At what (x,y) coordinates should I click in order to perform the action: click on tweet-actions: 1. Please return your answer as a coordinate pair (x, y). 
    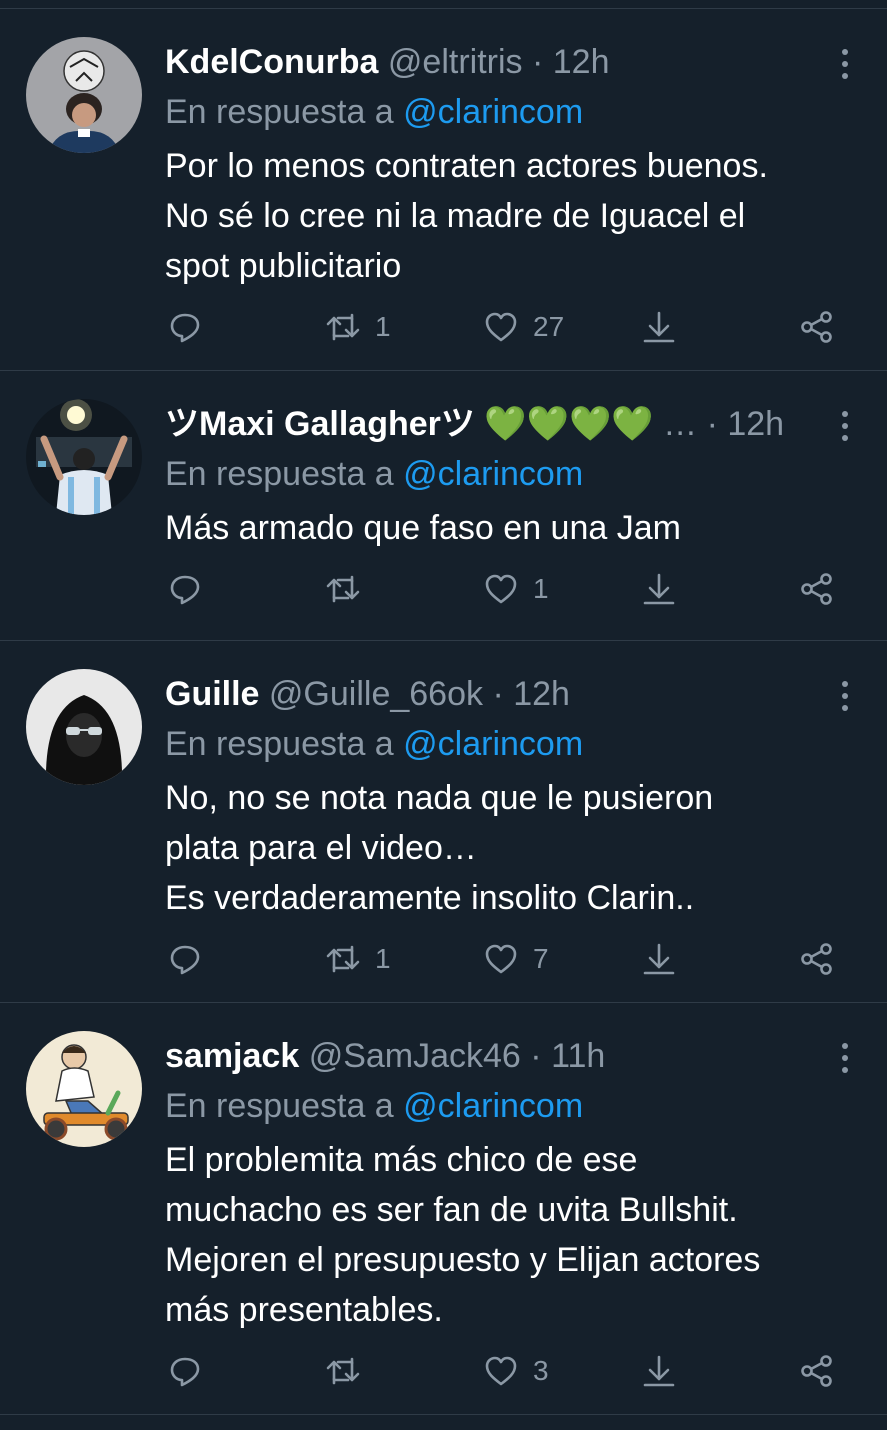
    Looking at the image, I should click on (506, 589).